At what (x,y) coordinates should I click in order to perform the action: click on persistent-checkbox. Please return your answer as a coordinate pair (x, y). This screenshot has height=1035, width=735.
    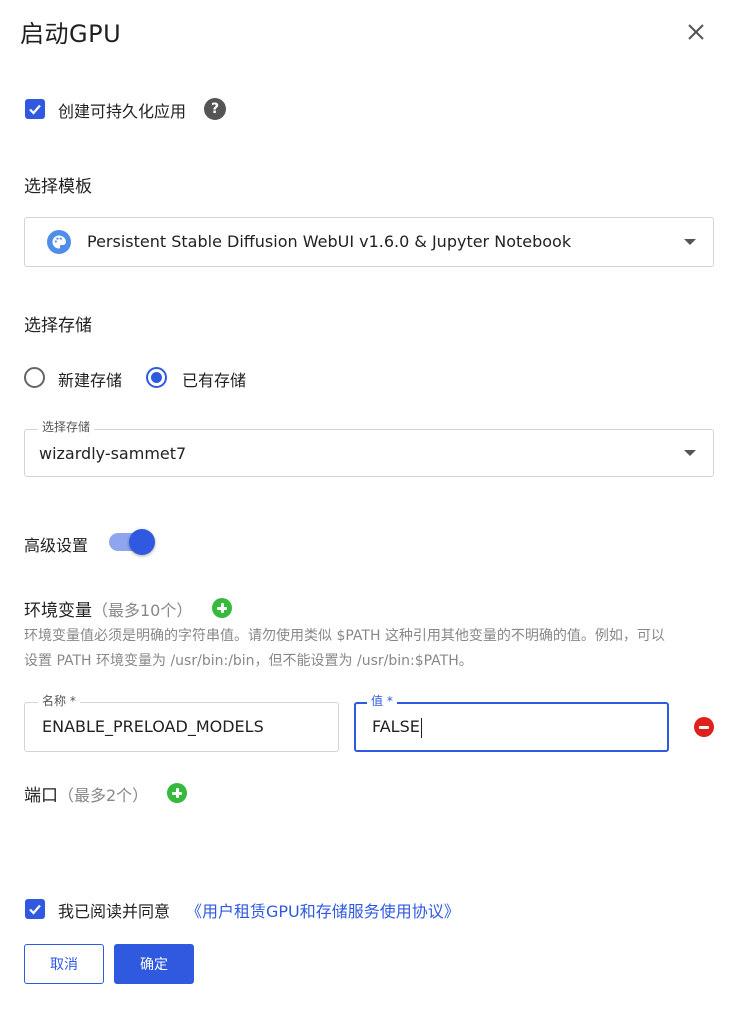
    Looking at the image, I should click on (35, 109).